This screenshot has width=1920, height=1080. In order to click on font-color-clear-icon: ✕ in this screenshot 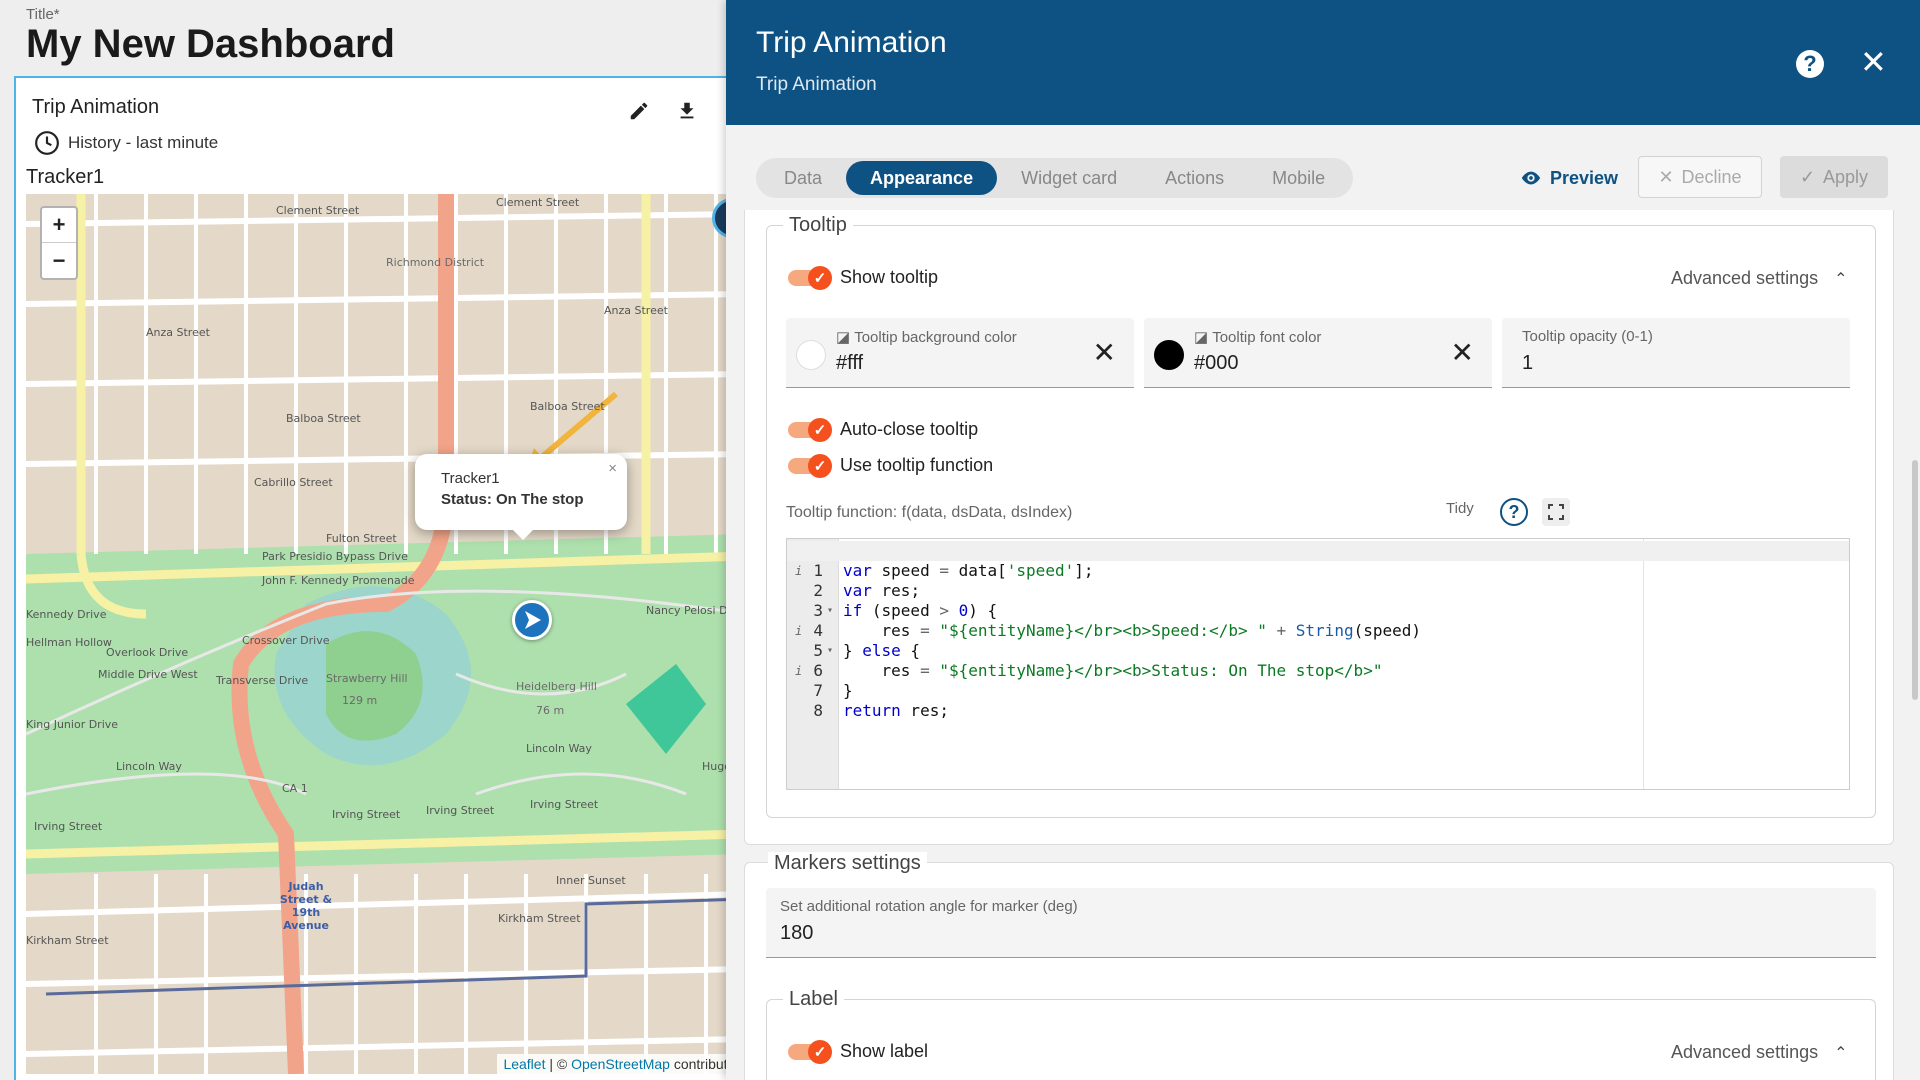, I will do `click(1462, 352)`.